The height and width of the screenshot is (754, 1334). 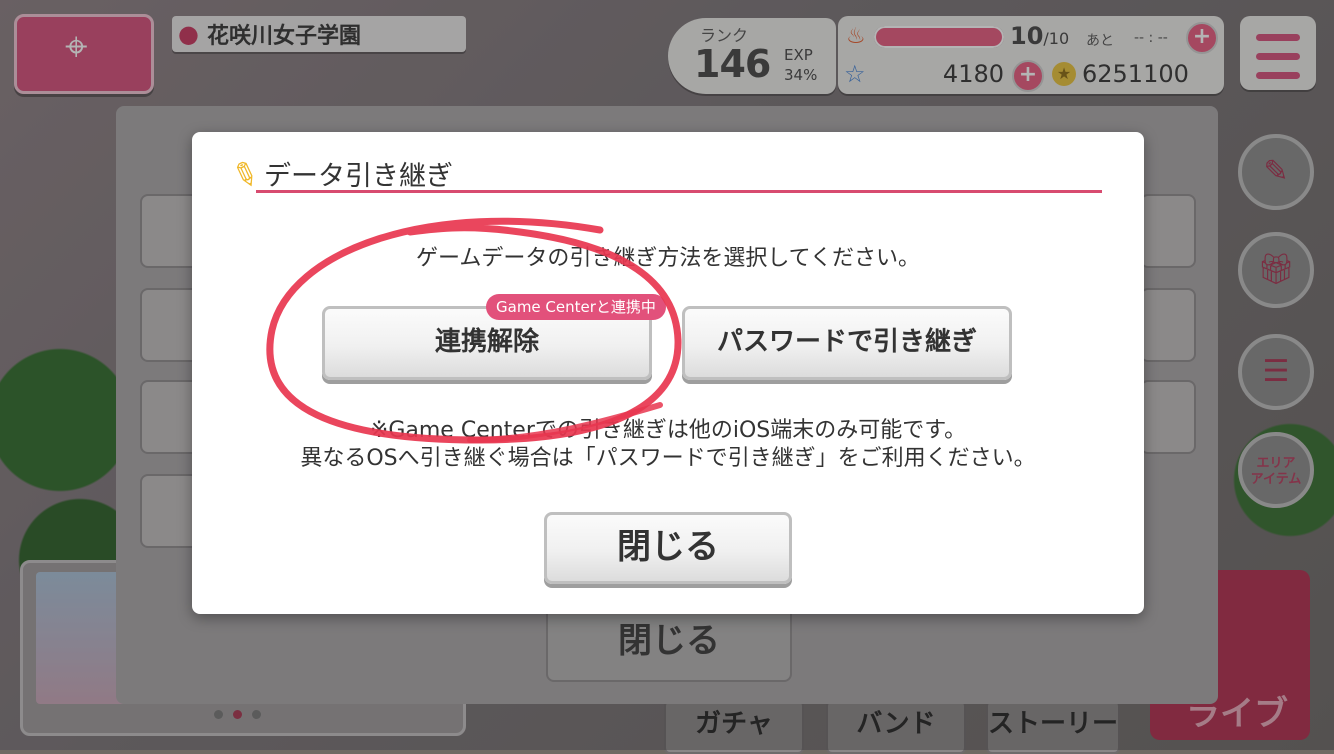 What do you see at coordinates (679, 191) in the screenshot?
I see `title-divider` at bounding box center [679, 191].